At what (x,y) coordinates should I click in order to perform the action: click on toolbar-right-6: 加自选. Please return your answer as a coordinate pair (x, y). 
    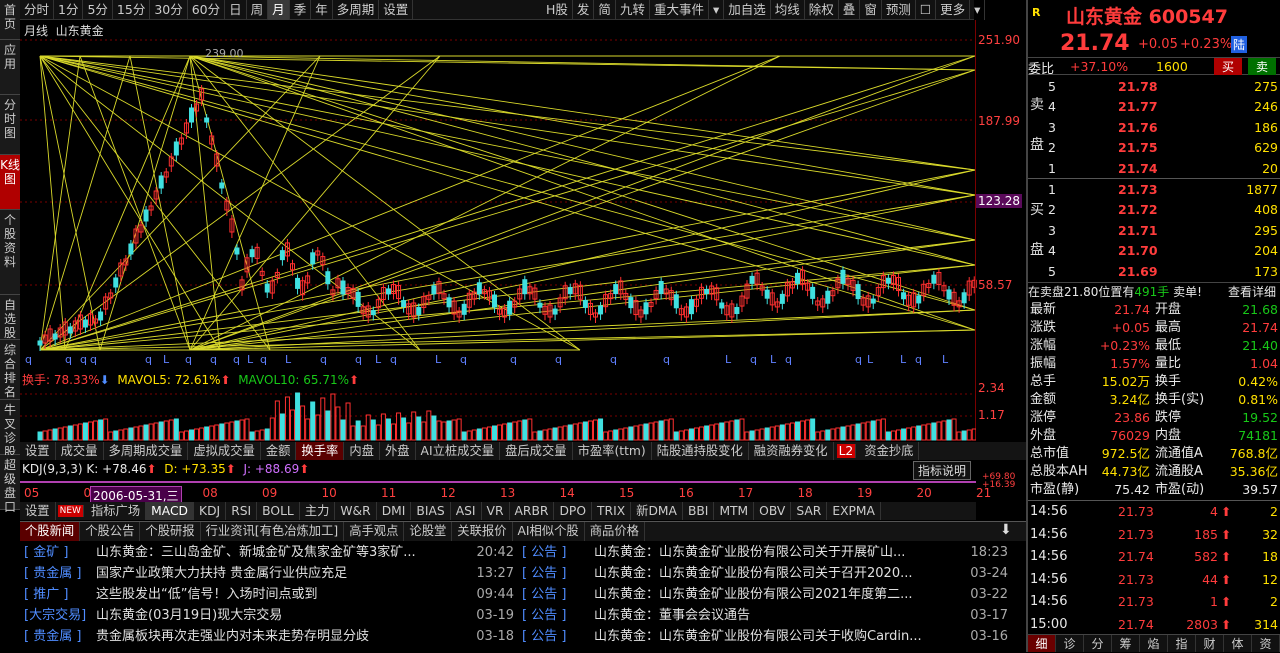
    Looking at the image, I should click on (747, 10).